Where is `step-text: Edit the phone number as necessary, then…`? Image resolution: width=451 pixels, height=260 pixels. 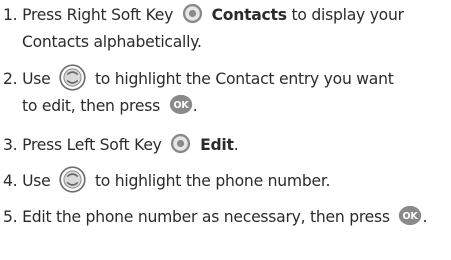 step-text: Edit the phone number as necessary, then… is located at coordinates (206, 217).